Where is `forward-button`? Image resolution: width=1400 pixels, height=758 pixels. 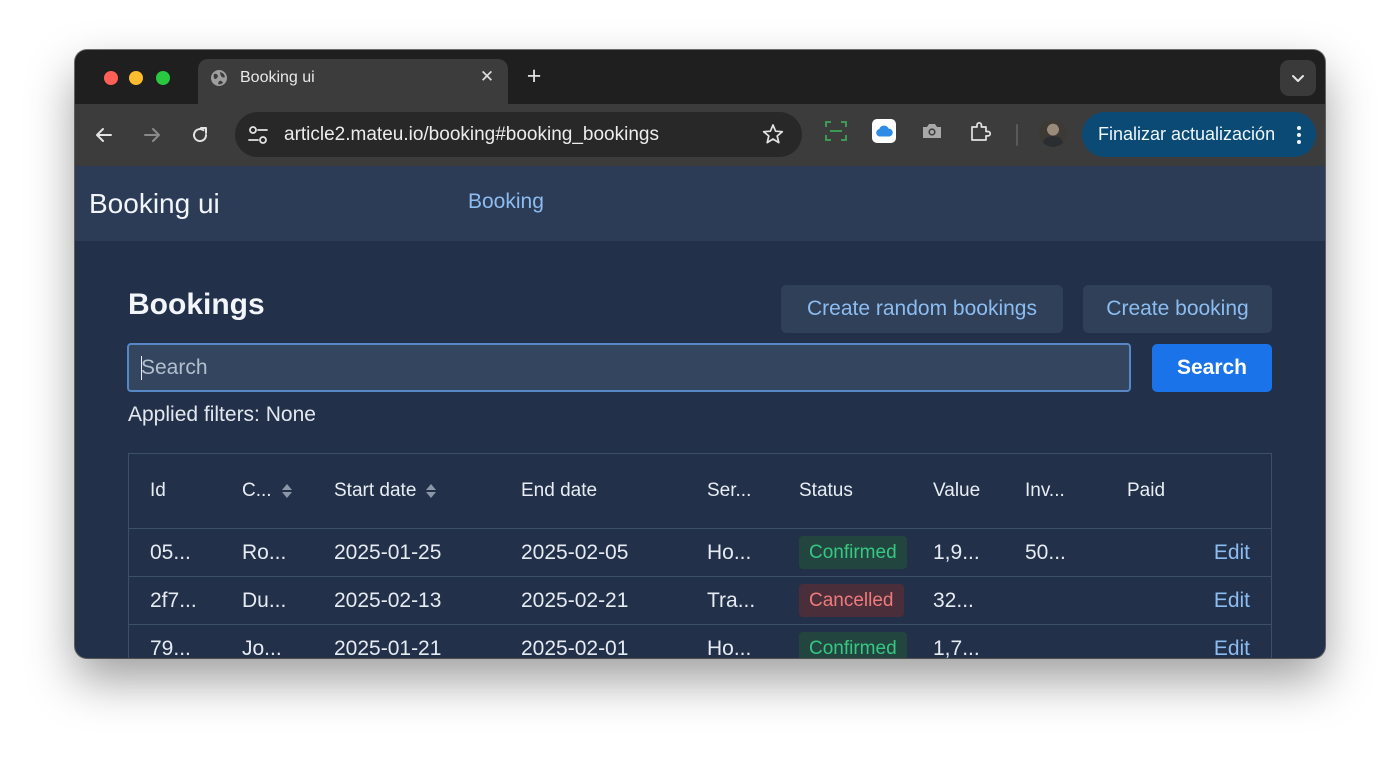
forward-button is located at coordinates (152, 135).